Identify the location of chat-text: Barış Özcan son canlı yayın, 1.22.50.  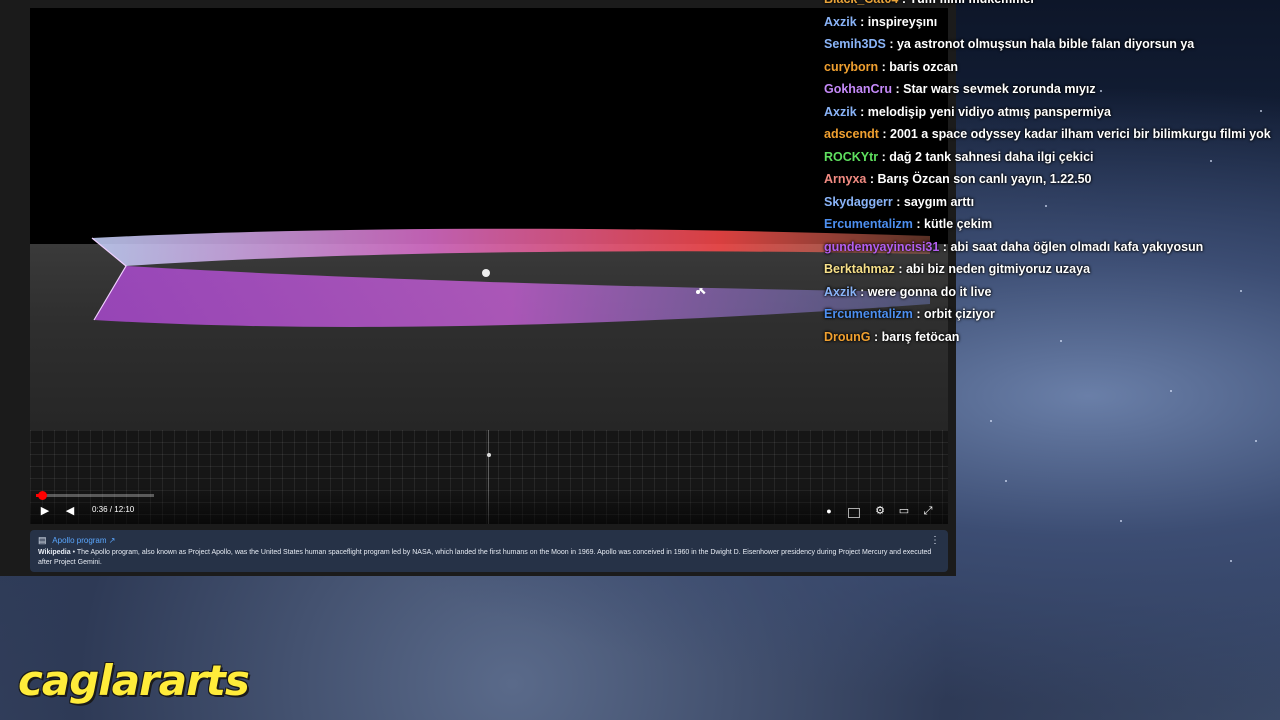
(984, 179).